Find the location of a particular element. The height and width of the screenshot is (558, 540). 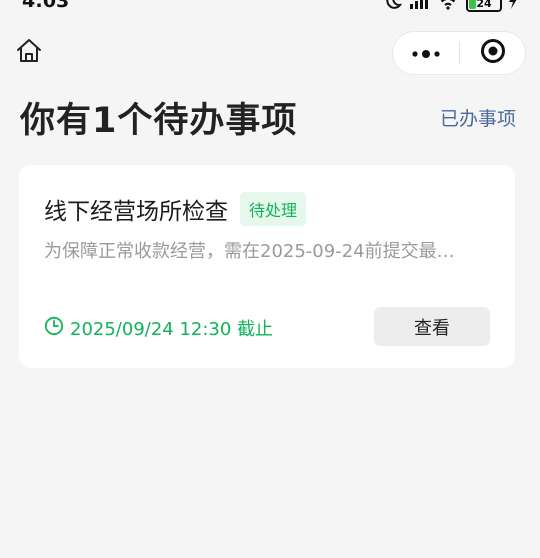

home-button is located at coordinates (29, 53).